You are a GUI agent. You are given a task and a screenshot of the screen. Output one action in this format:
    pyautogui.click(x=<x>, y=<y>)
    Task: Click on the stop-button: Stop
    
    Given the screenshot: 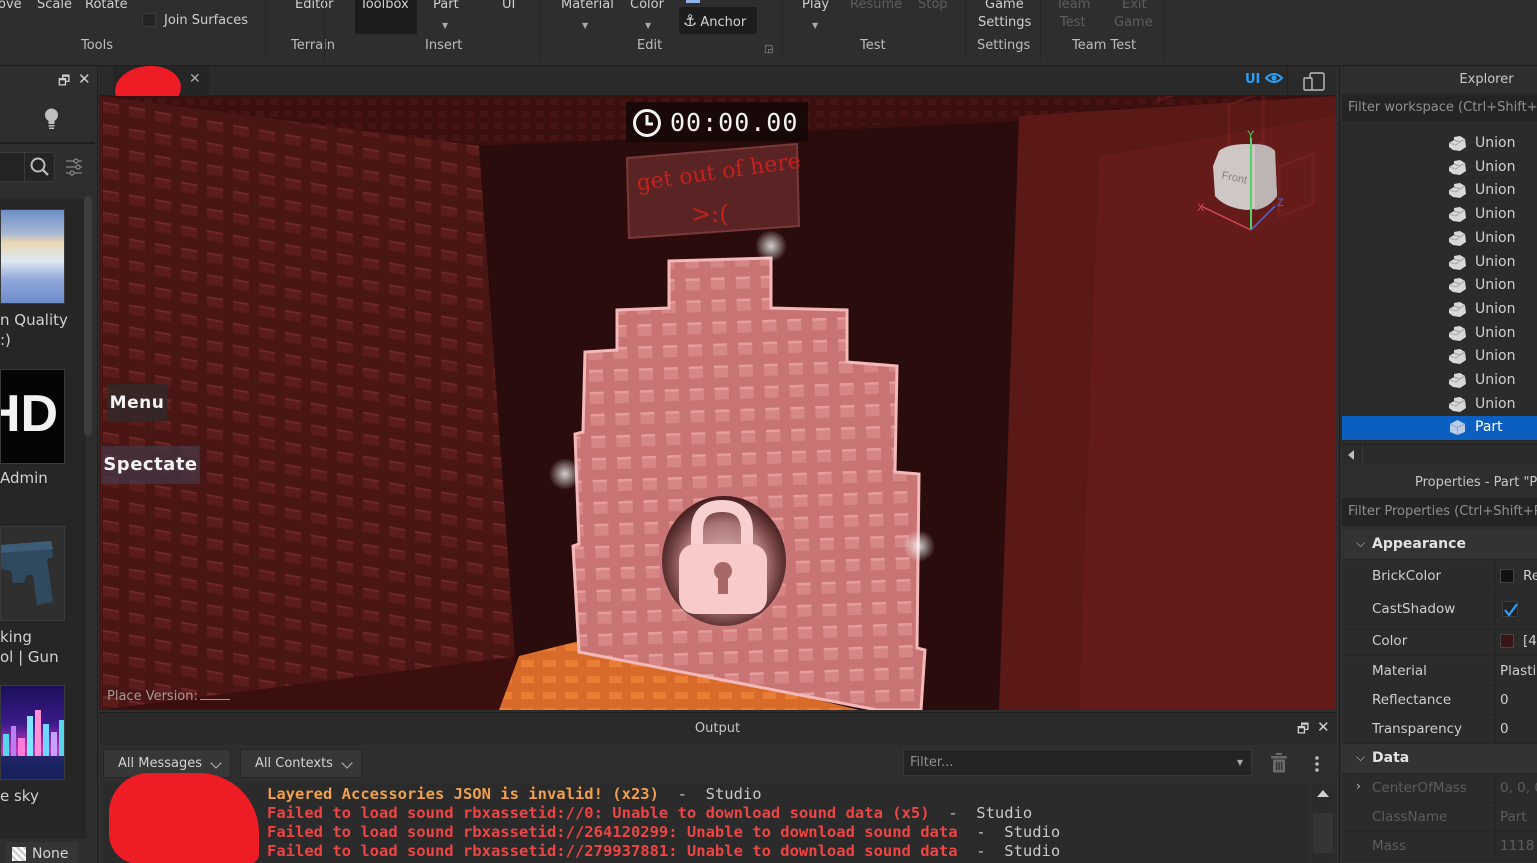 What is the action you would take?
    pyautogui.click(x=933, y=6)
    